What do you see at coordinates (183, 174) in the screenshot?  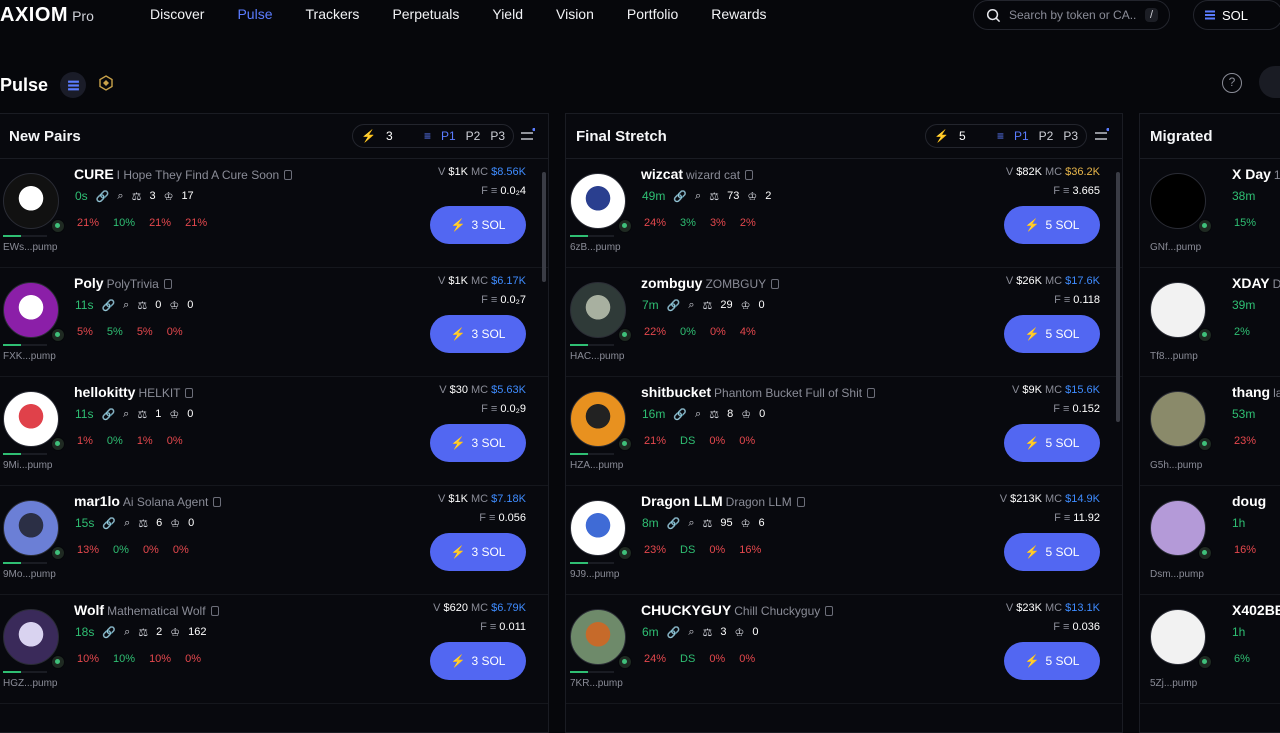 I see `token-name: CURE I Hope They Find A Cure Soon` at bounding box center [183, 174].